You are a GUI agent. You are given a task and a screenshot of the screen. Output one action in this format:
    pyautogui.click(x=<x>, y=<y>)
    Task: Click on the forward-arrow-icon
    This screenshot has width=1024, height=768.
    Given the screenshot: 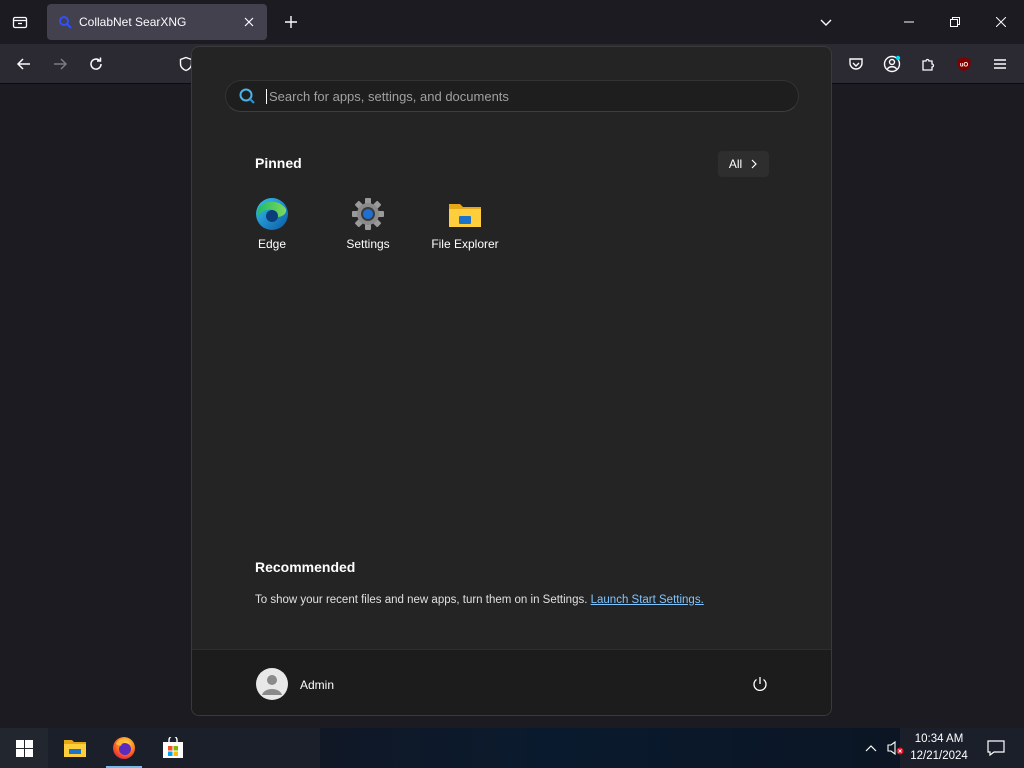 What is the action you would take?
    pyautogui.click(x=60, y=64)
    